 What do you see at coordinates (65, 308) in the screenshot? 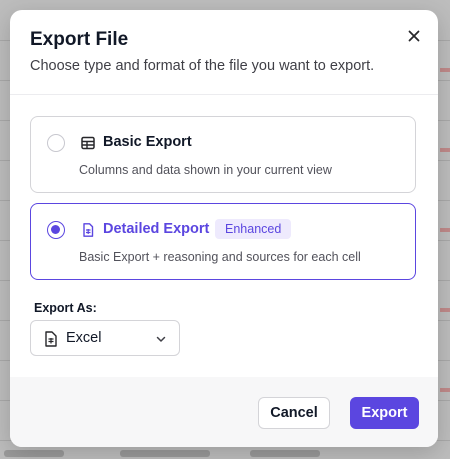
I see `export-as-label: Export As:` at bounding box center [65, 308].